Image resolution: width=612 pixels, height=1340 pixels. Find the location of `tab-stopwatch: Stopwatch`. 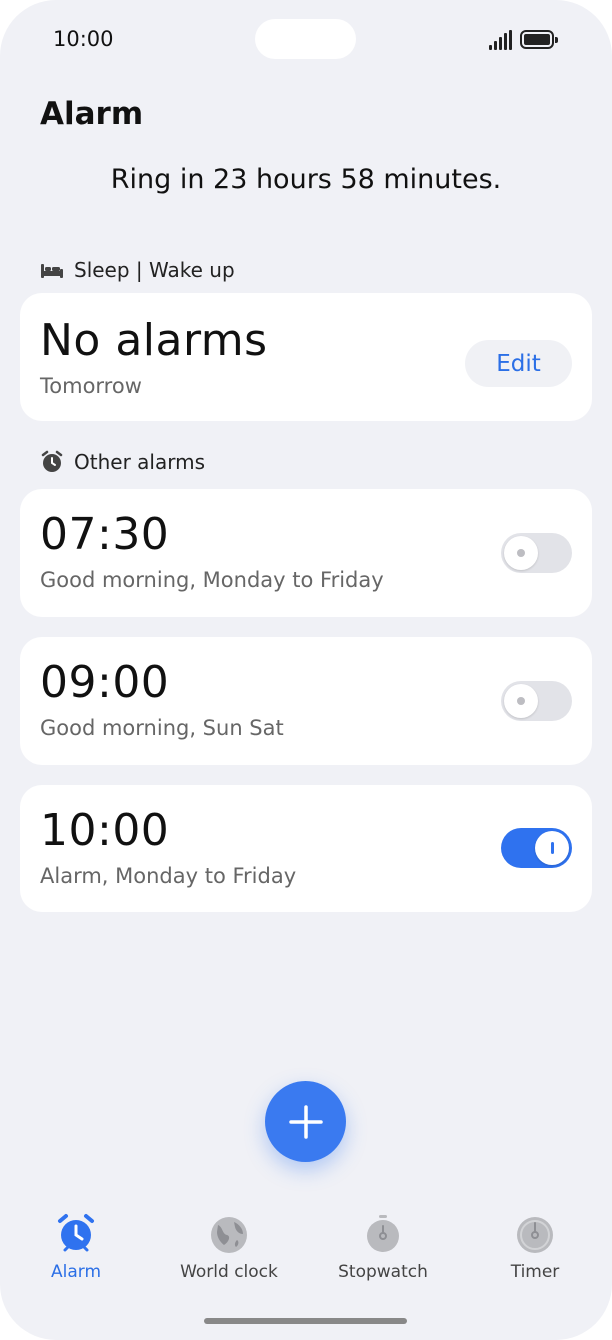

tab-stopwatch: Stopwatch is located at coordinates (383, 1247).